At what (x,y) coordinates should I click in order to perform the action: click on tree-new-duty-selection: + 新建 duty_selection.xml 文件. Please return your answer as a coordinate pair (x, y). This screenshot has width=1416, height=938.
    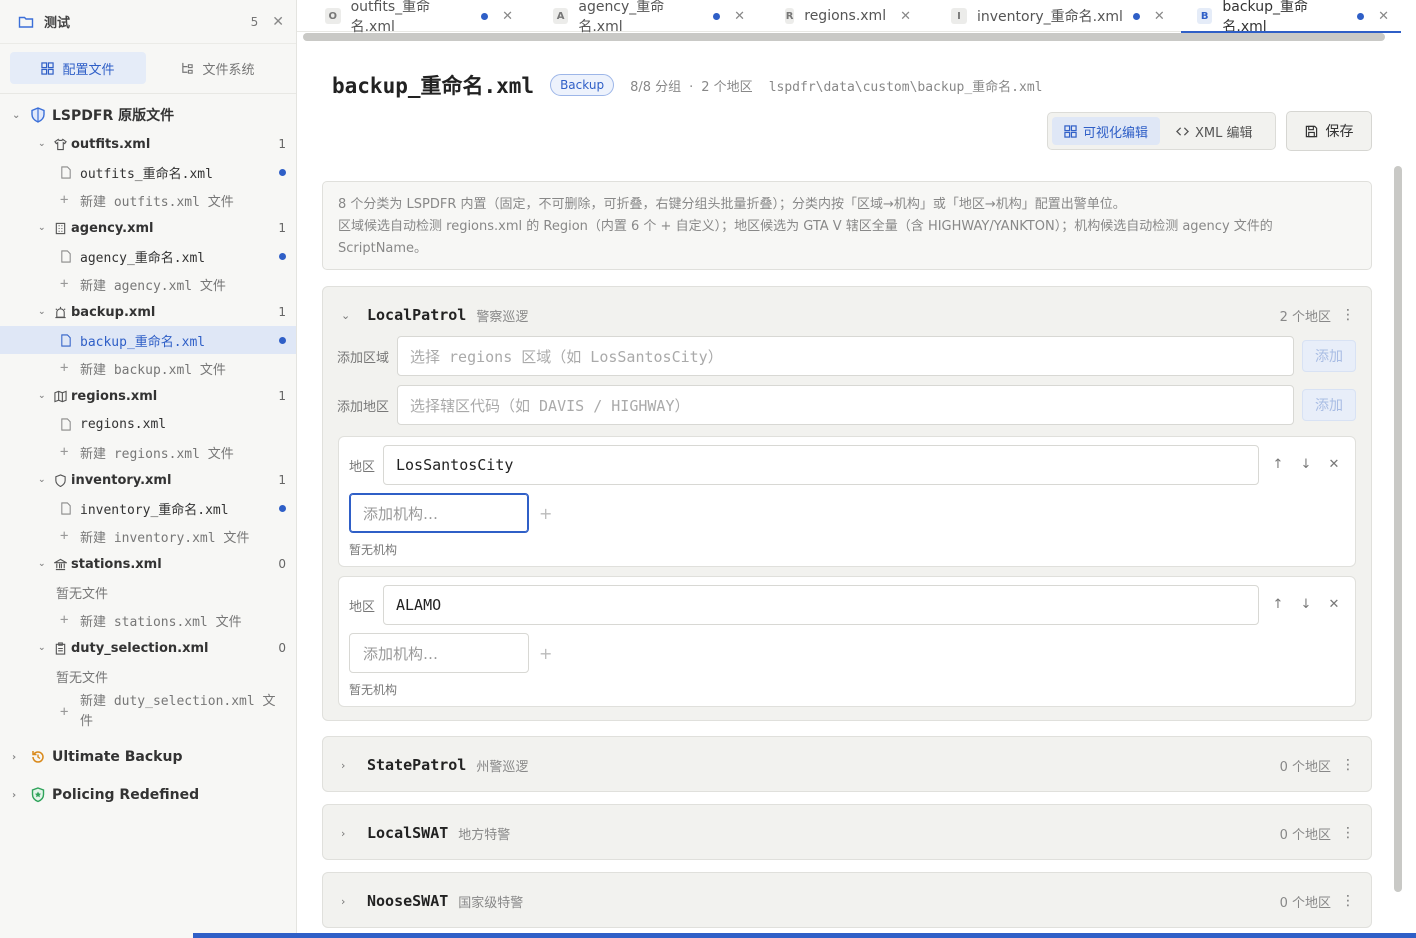
    Looking at the image, I should click on (148, 712).